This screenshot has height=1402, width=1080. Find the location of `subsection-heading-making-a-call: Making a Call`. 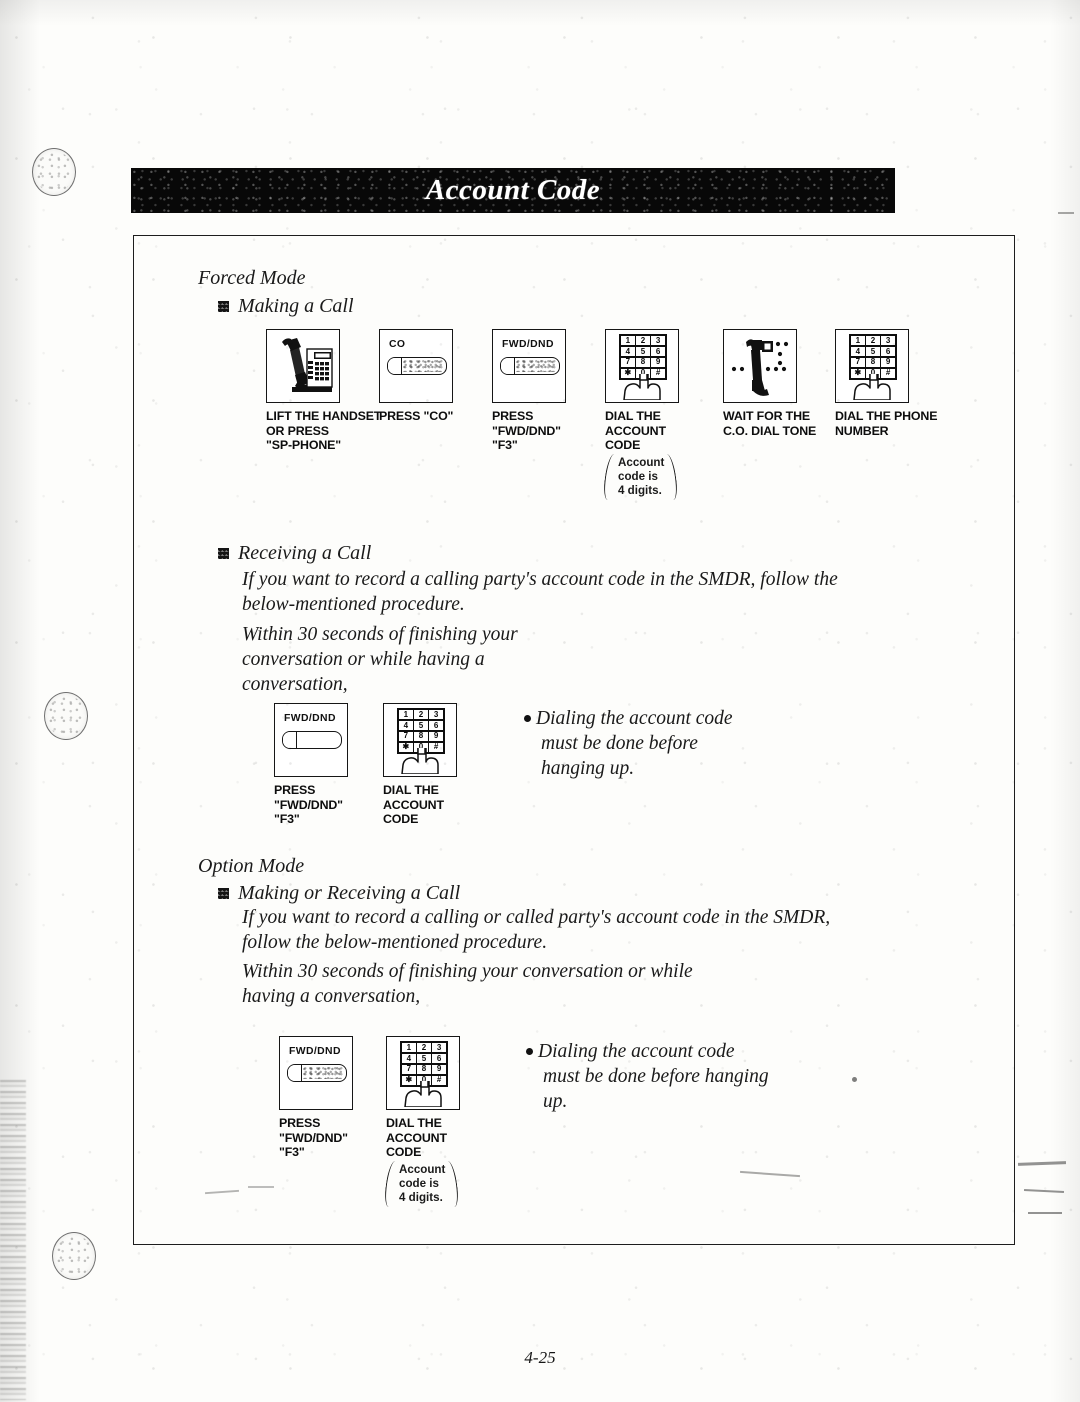

subsection-heading-making-a-call: Making a Call is located at coordinates (286, 306).